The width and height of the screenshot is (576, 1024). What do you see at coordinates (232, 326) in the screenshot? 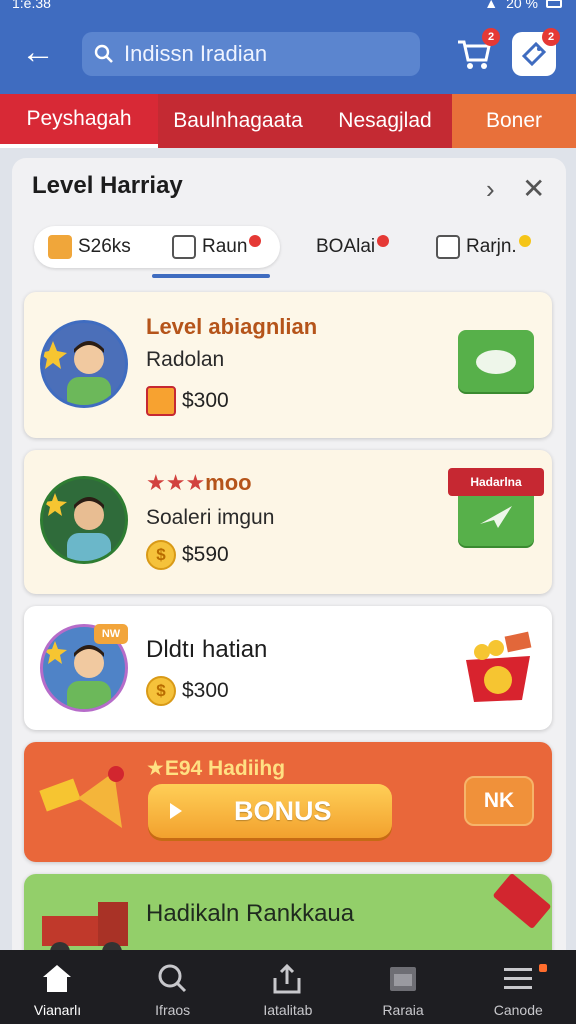
I see `card-title: Level abiagnlian` at bounding box center [232, 326].